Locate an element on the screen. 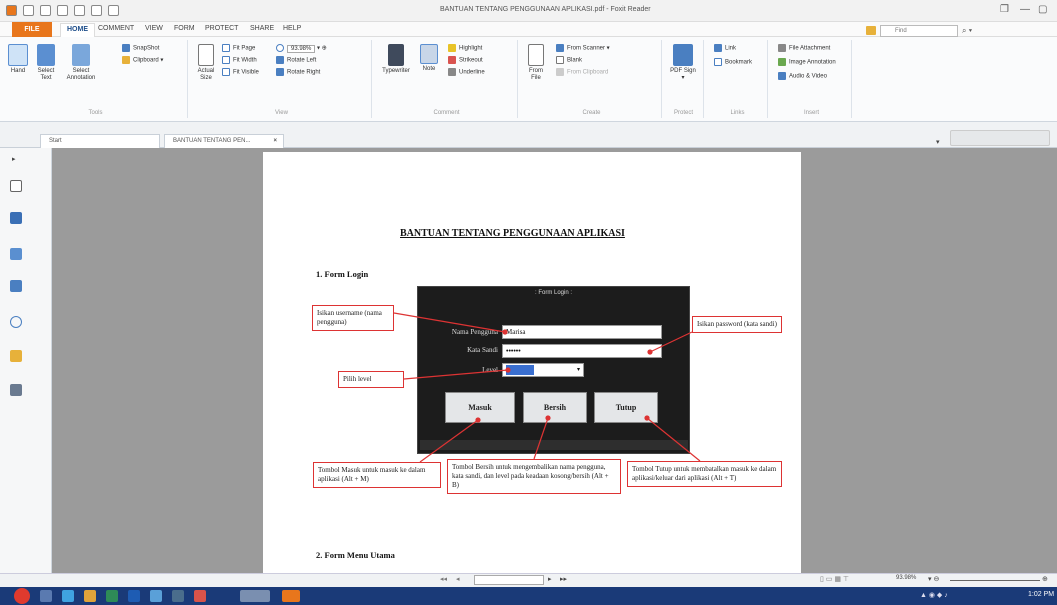 The height and width of the screenshot is (605, 1057). tab-view: VIEW is located at coordinates (154, 28).